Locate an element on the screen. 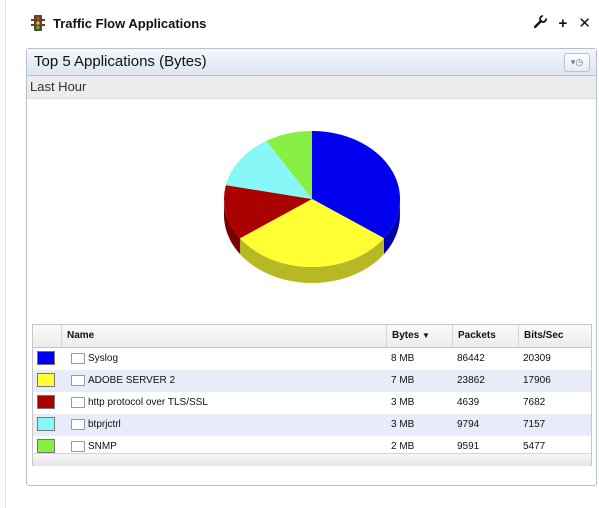 The height and width of the screenshot is (508, 599). panel-title: Top 5 Applications (Bytes) is located at coordinates (120, 61).